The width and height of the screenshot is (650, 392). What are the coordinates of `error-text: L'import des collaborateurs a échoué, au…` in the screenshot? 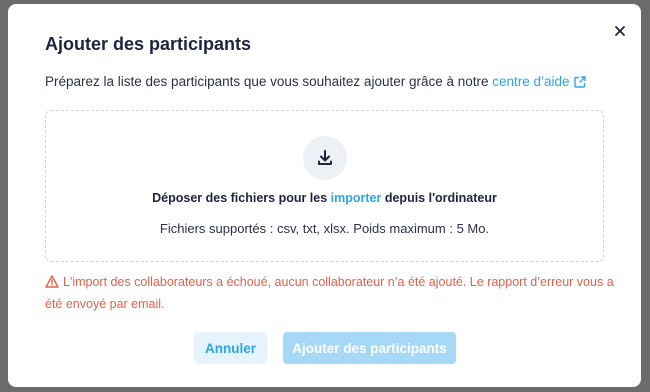 It's located at (329, 293).